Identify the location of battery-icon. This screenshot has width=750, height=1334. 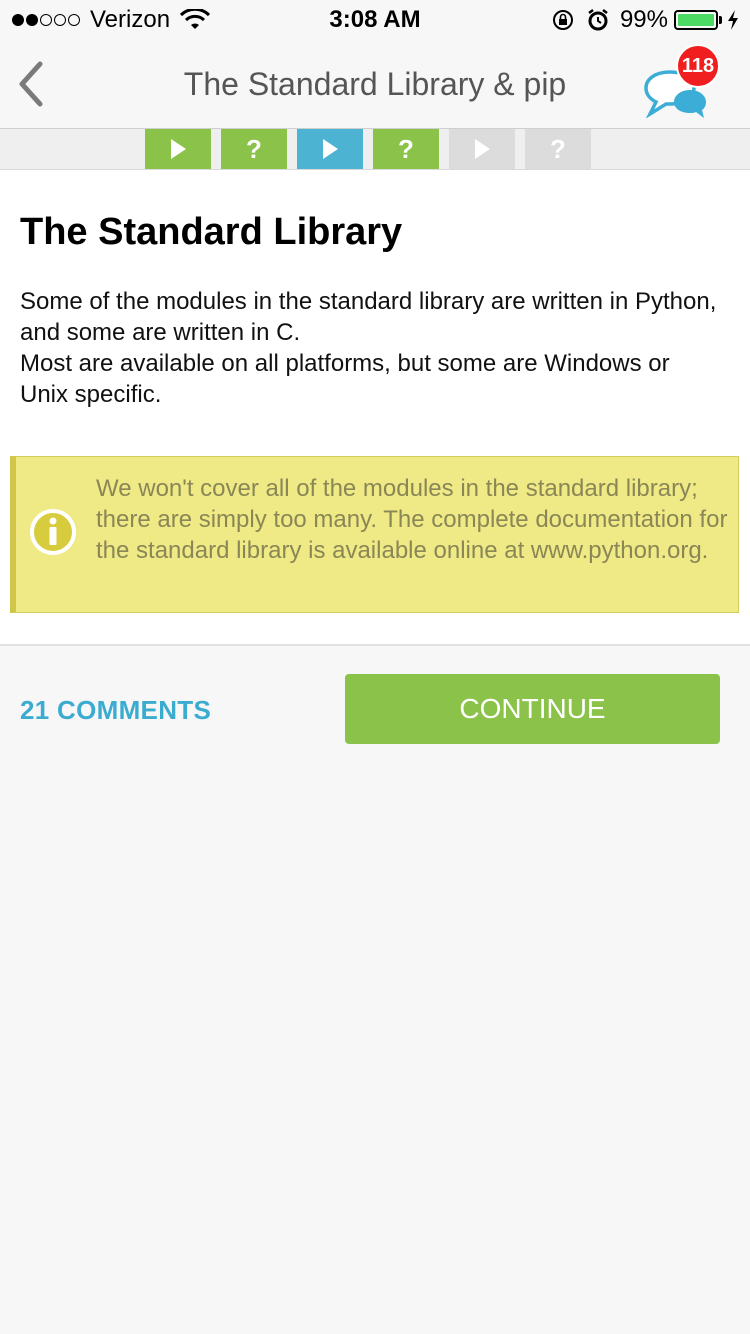
(696, 20).